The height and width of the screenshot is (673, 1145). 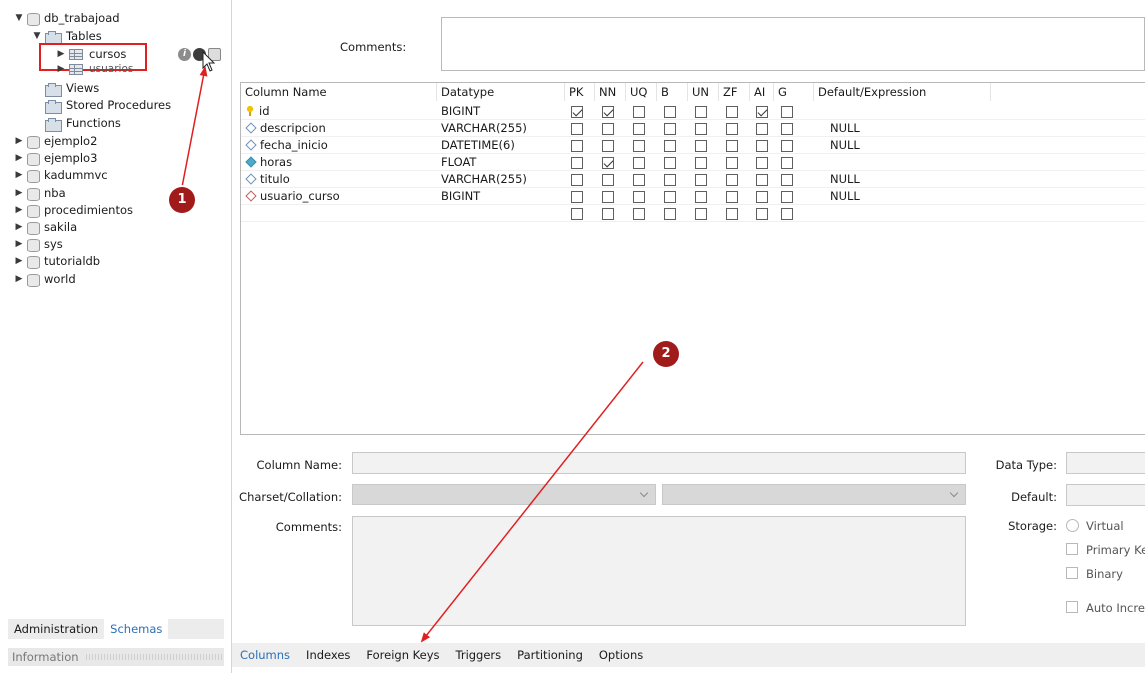 I want to click on header-pk: PK, so click(x=580, y=92).